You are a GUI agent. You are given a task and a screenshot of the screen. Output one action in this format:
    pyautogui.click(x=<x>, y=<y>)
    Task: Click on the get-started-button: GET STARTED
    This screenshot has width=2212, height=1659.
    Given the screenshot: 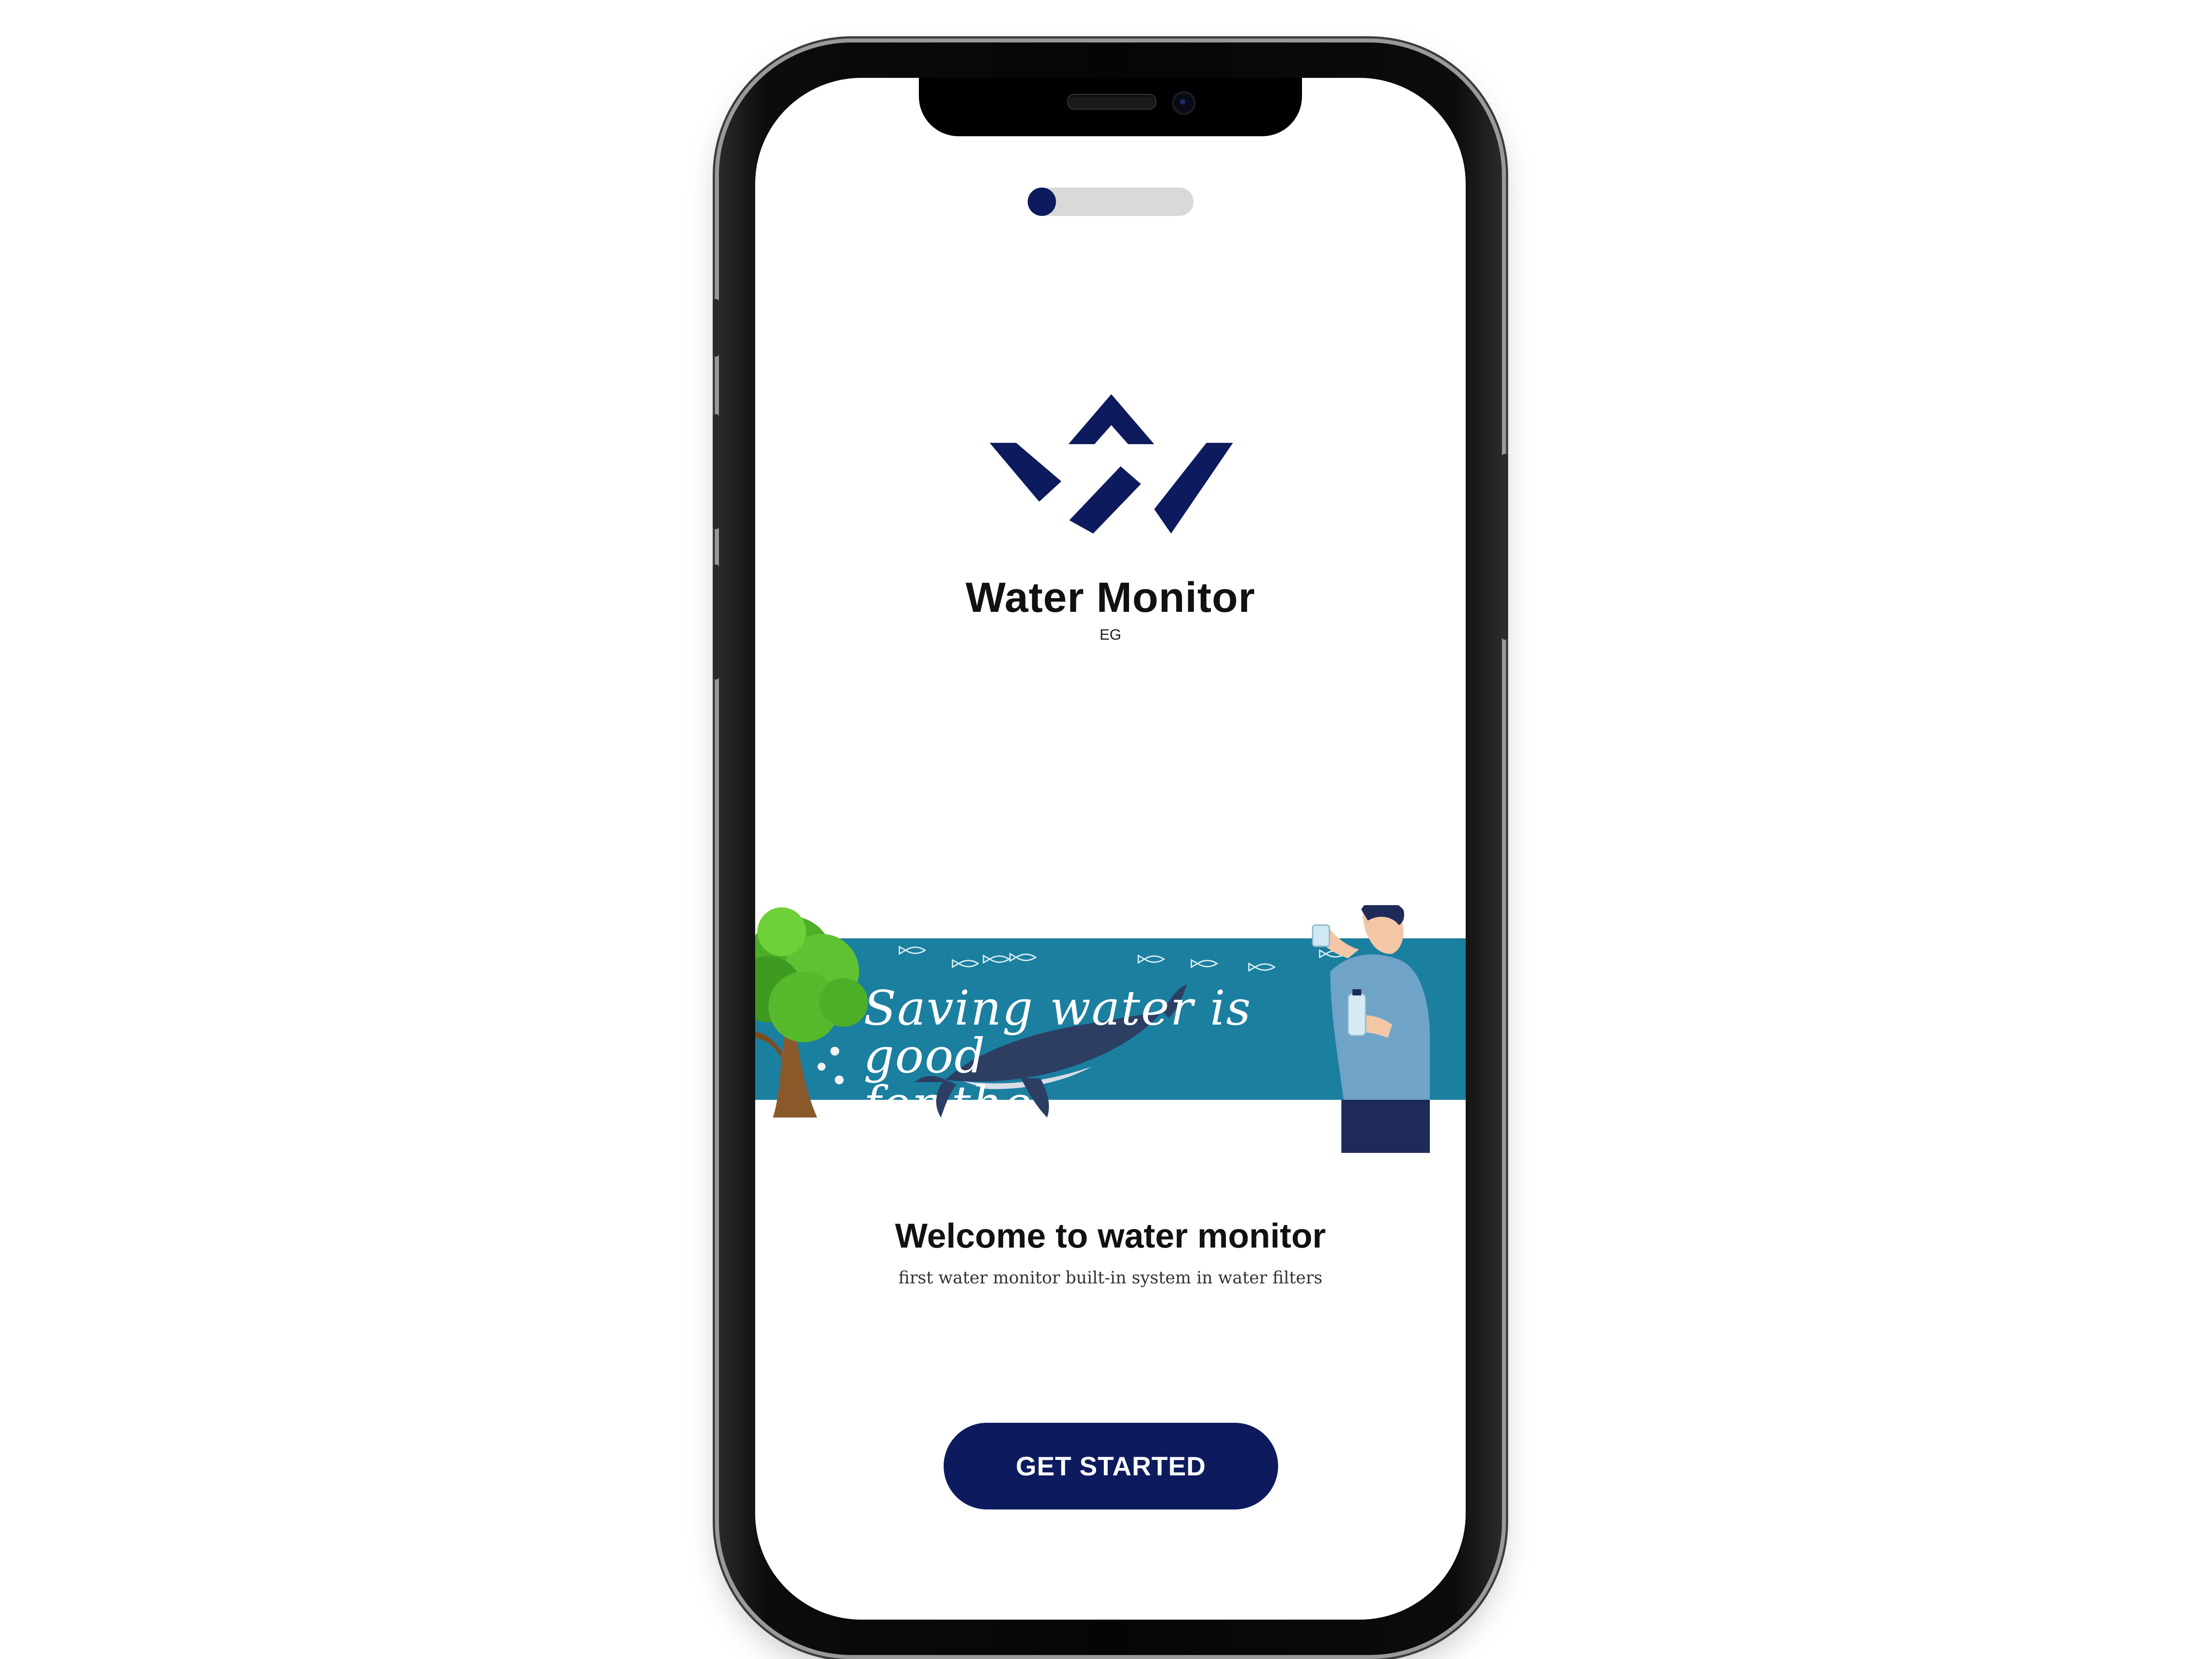 What is the action you would take?
    pyautogui.click(x=1111, y=1466)
    